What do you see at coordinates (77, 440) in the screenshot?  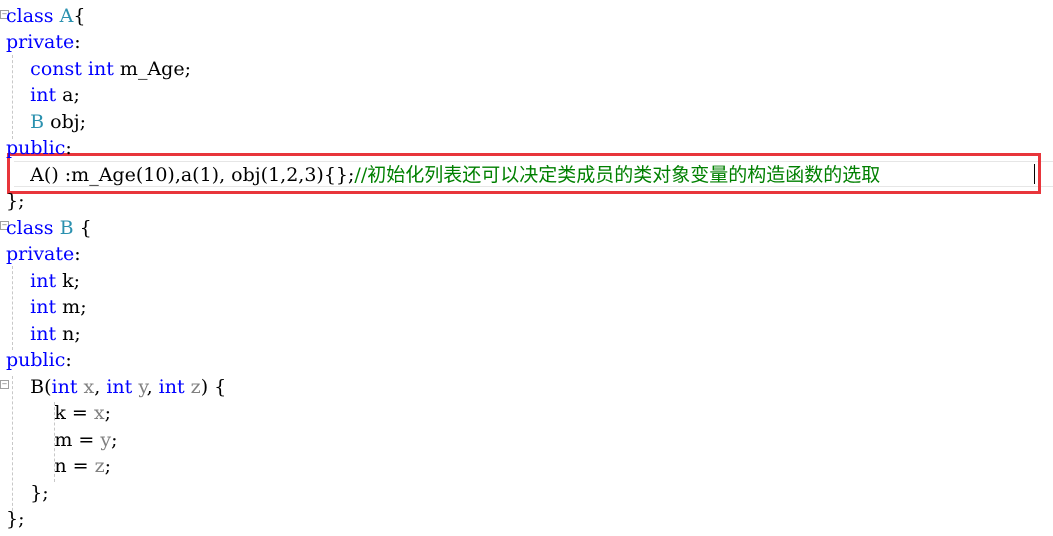 I see `code-text: m =` at bounding box center [77, 440].